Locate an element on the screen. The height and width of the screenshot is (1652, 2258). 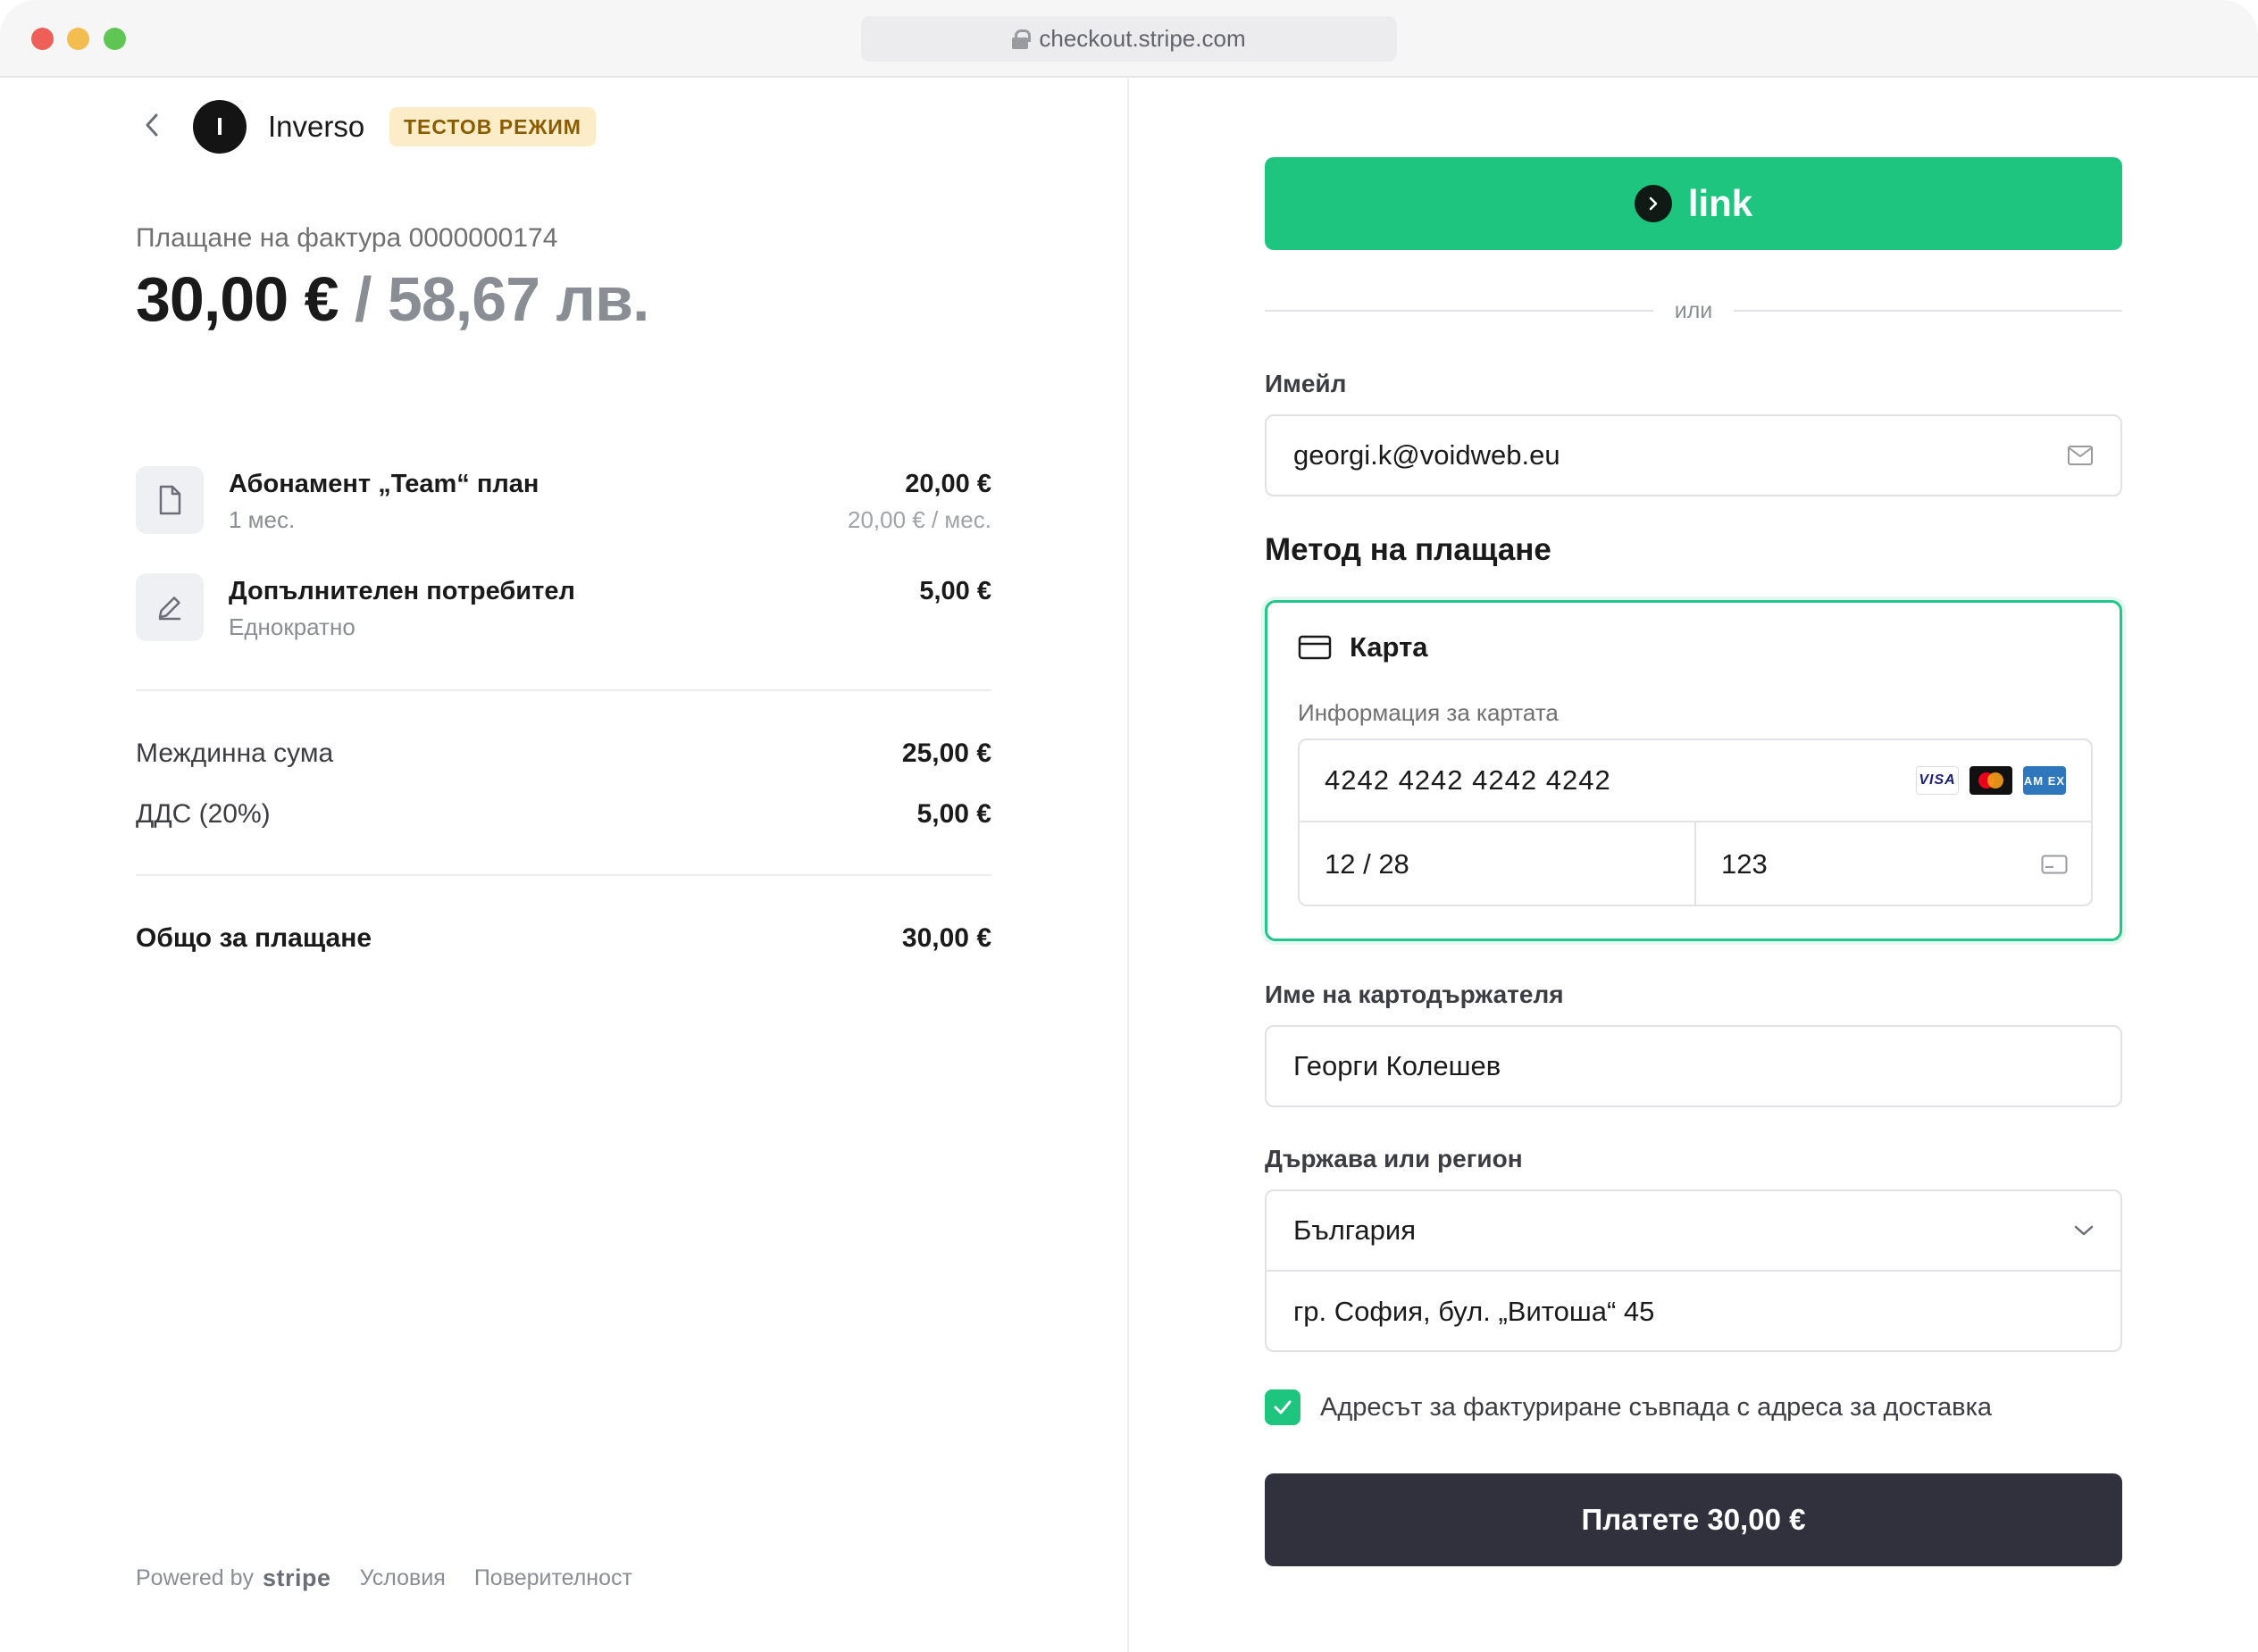
cvc-card-icon is located at coordinates (2054, 864).